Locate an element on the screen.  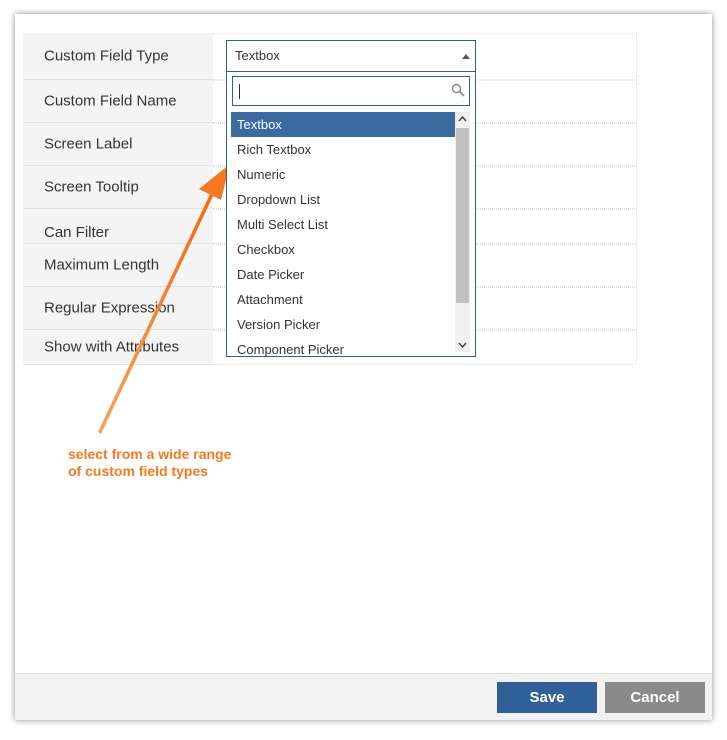
cancel-button: Cancel is located at coordinates (655, 697).